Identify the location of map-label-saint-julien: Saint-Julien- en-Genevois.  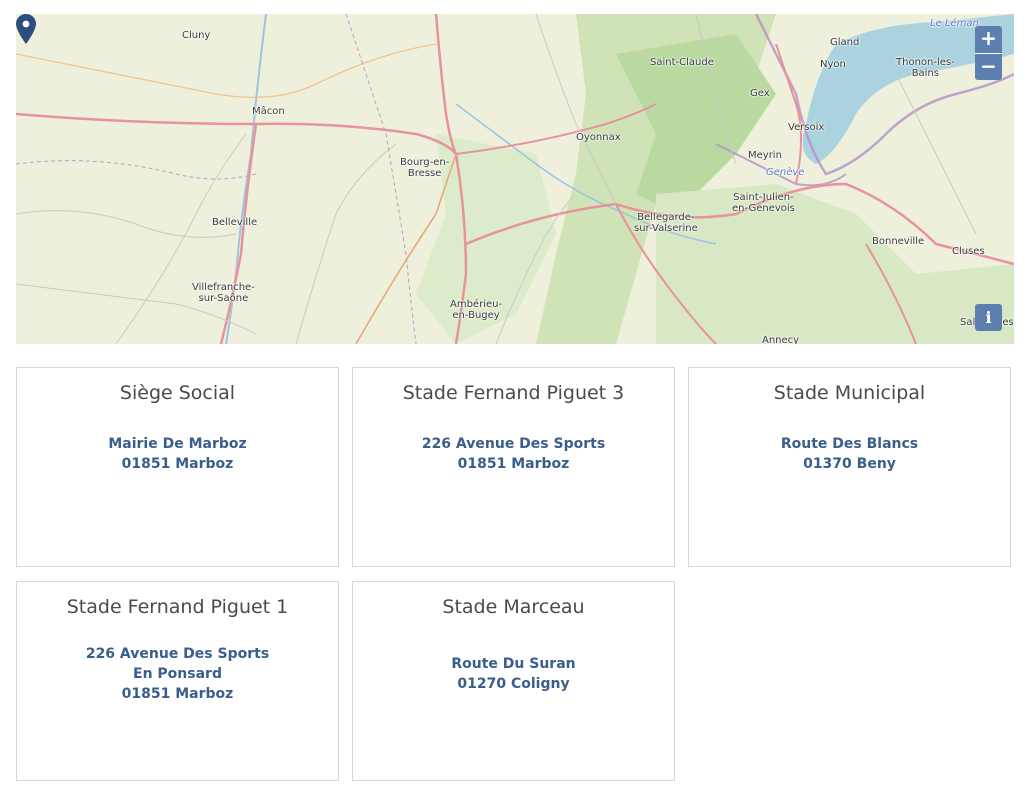
(763, 203).